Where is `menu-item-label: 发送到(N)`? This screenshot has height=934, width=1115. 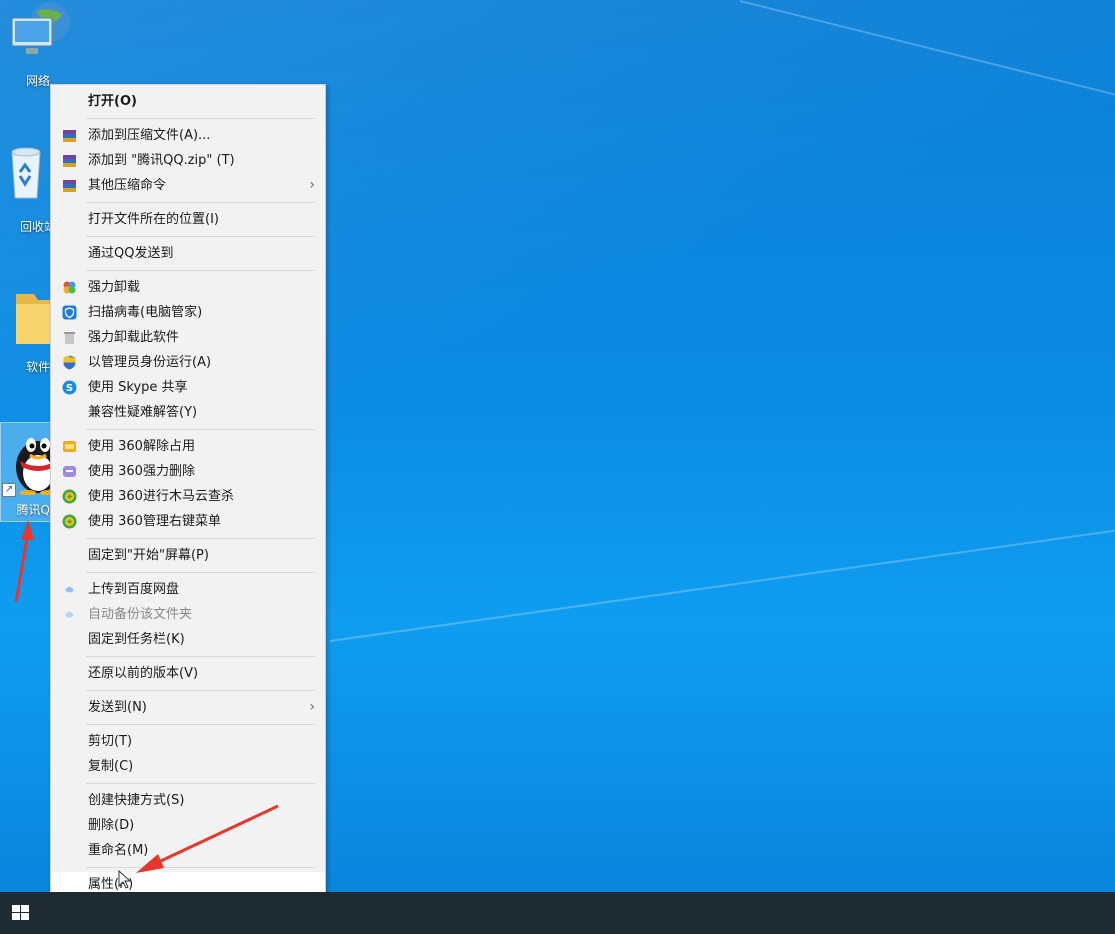 menu-item-label: 发送到(N) is located at coordinates (117, 707).